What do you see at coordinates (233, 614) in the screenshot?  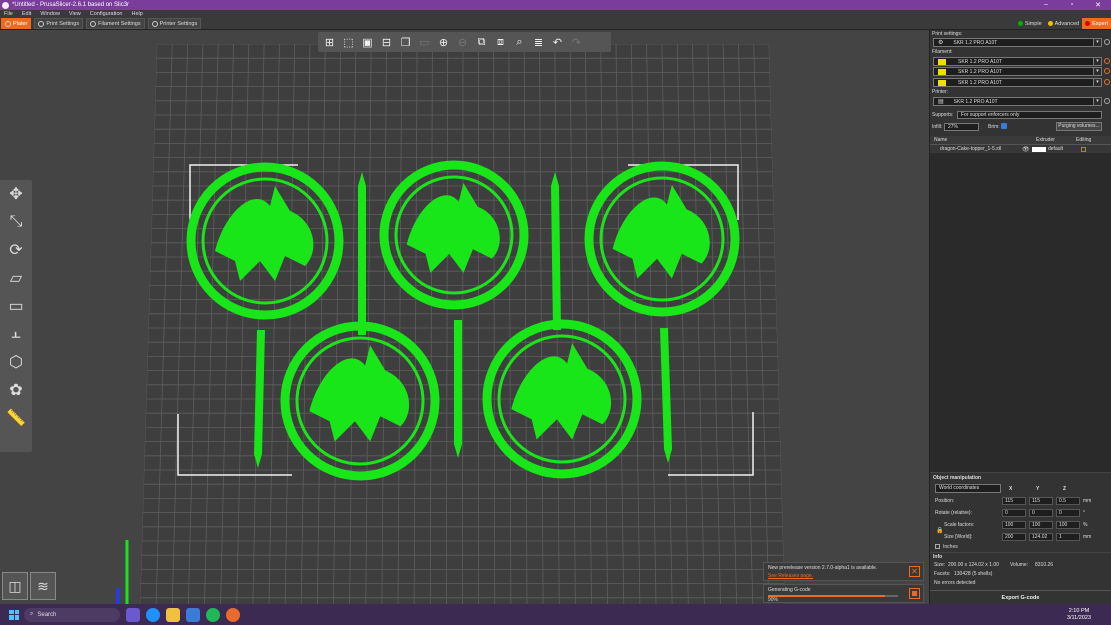 I see `prusaslicer-taskbar-icon` at bounding box center [233, 614].